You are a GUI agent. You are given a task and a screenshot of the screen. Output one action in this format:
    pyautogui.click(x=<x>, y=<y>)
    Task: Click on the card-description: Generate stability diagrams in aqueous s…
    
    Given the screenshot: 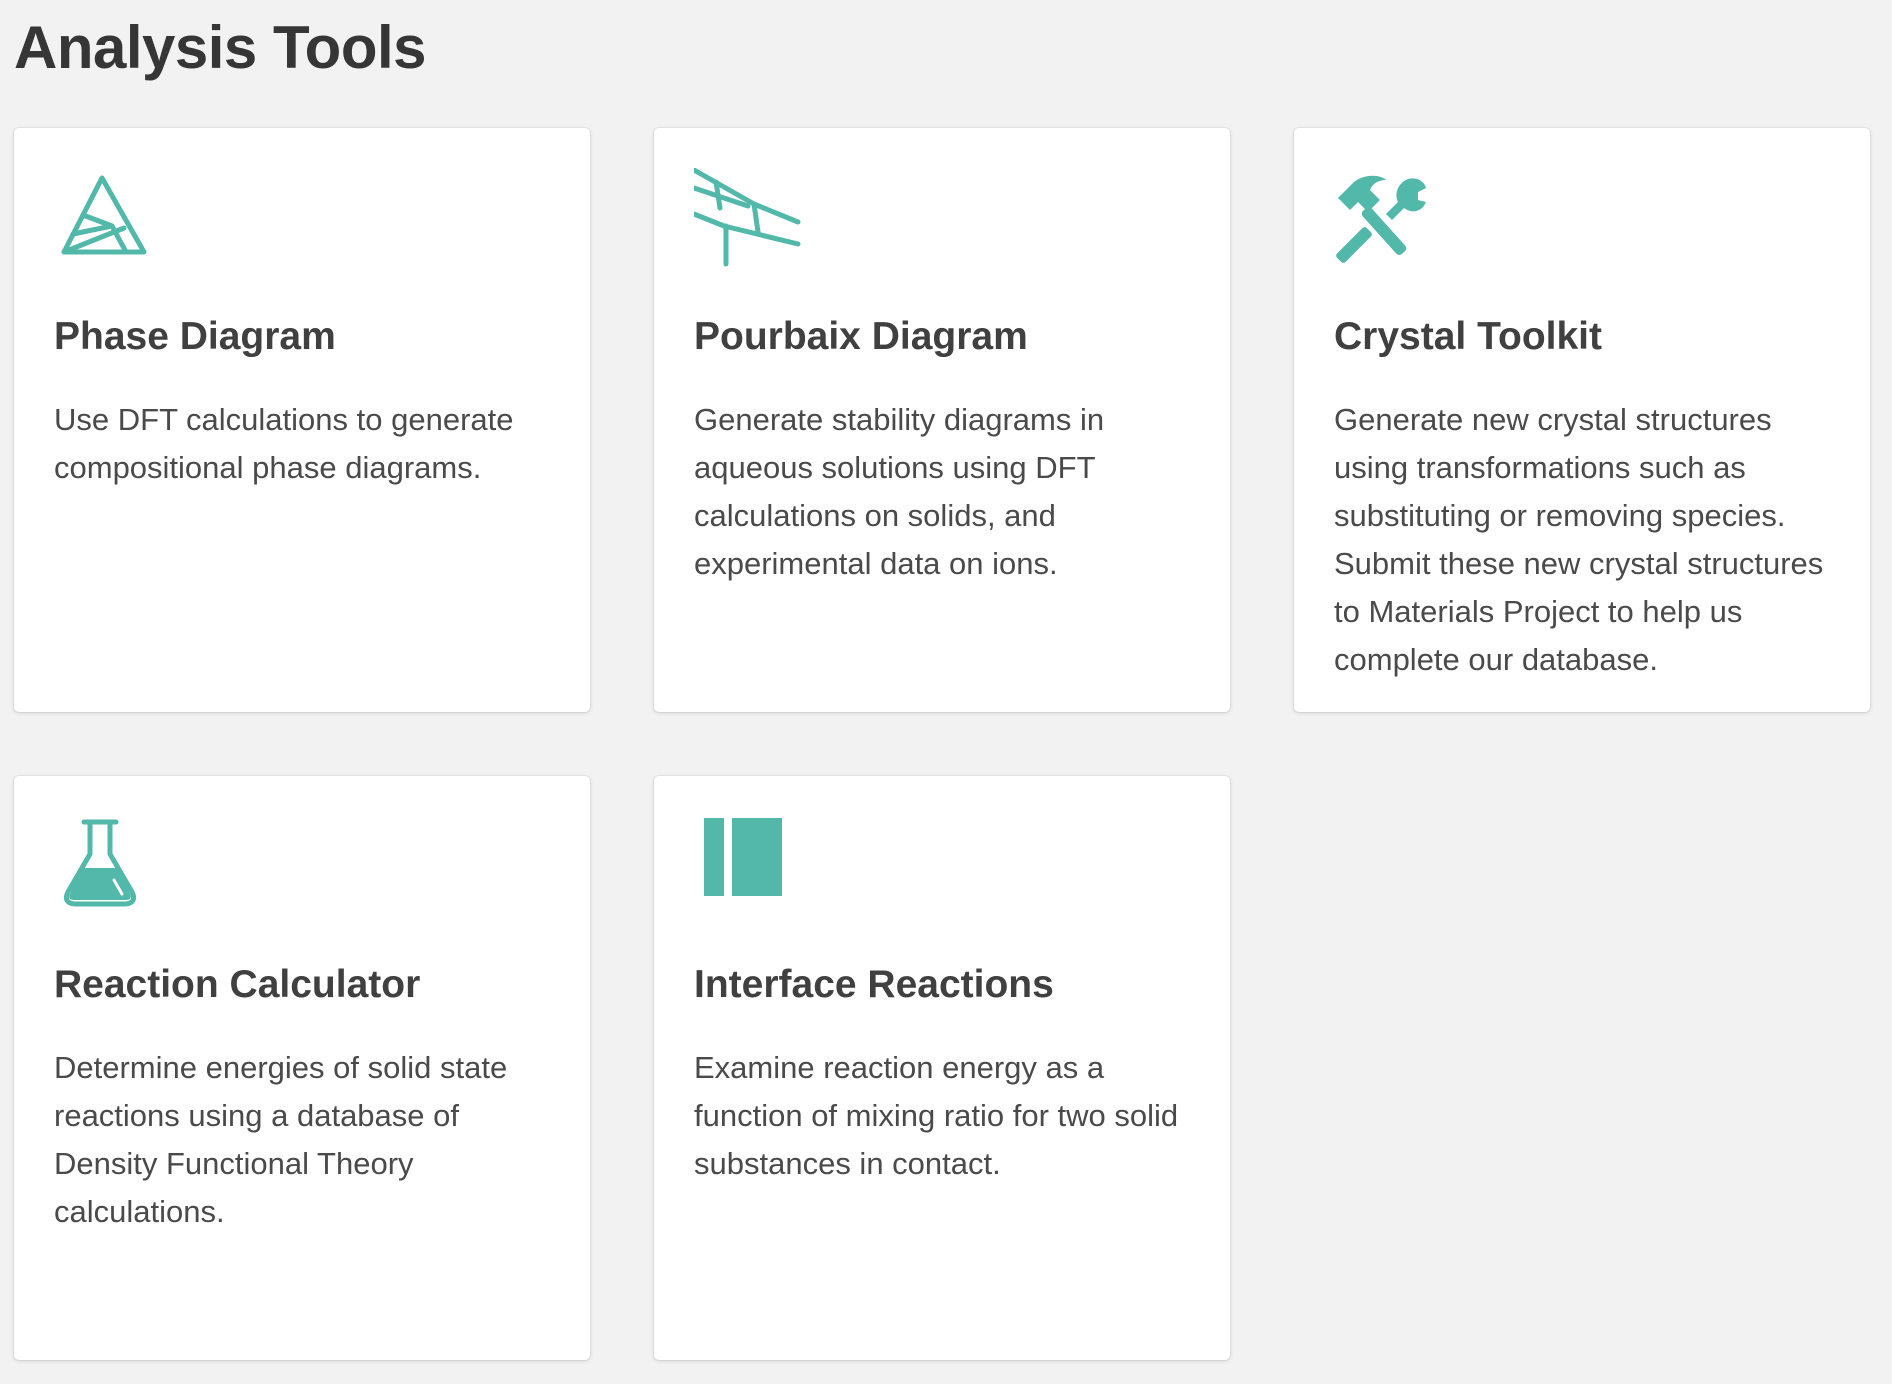 What is the action you would take?
    pyautogui.click(x=899, y=491)
    